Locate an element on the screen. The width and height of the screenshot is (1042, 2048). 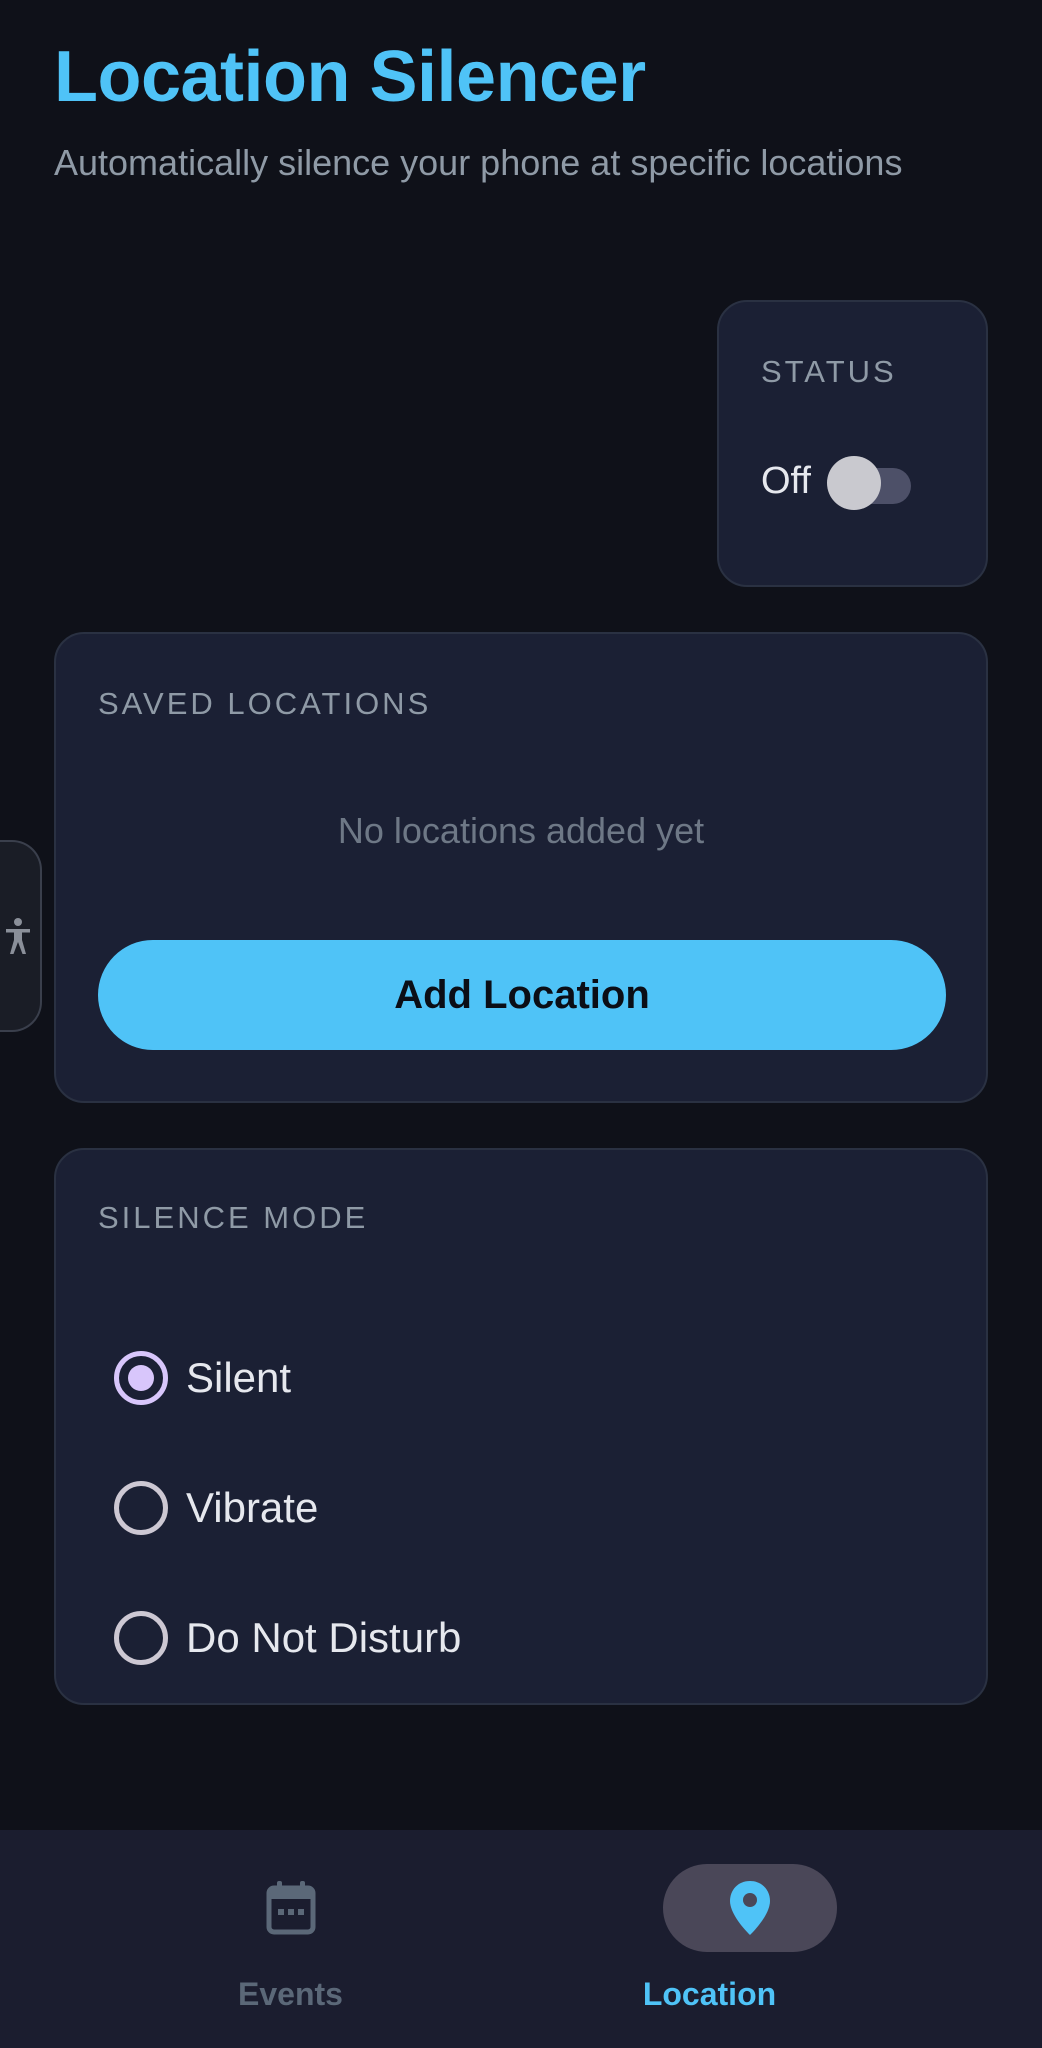
bottom-navigation: Events Location is located at coordinates (521, 1939).